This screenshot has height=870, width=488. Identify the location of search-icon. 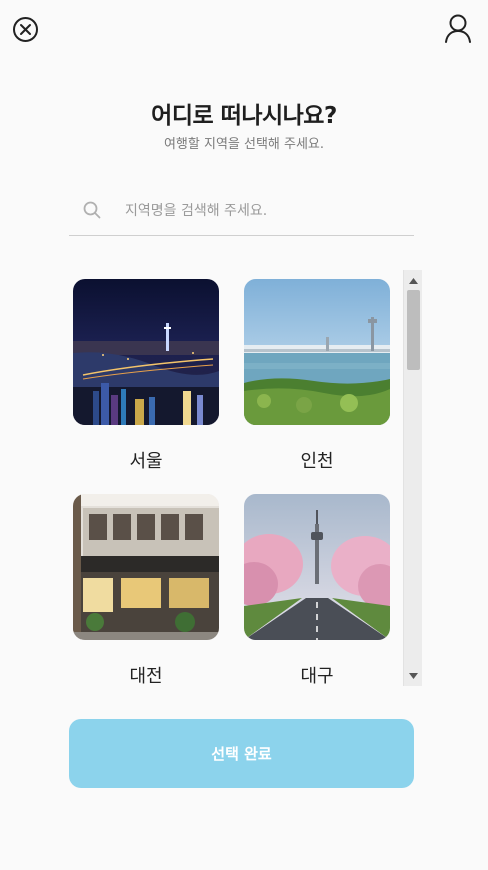
(92, 210).